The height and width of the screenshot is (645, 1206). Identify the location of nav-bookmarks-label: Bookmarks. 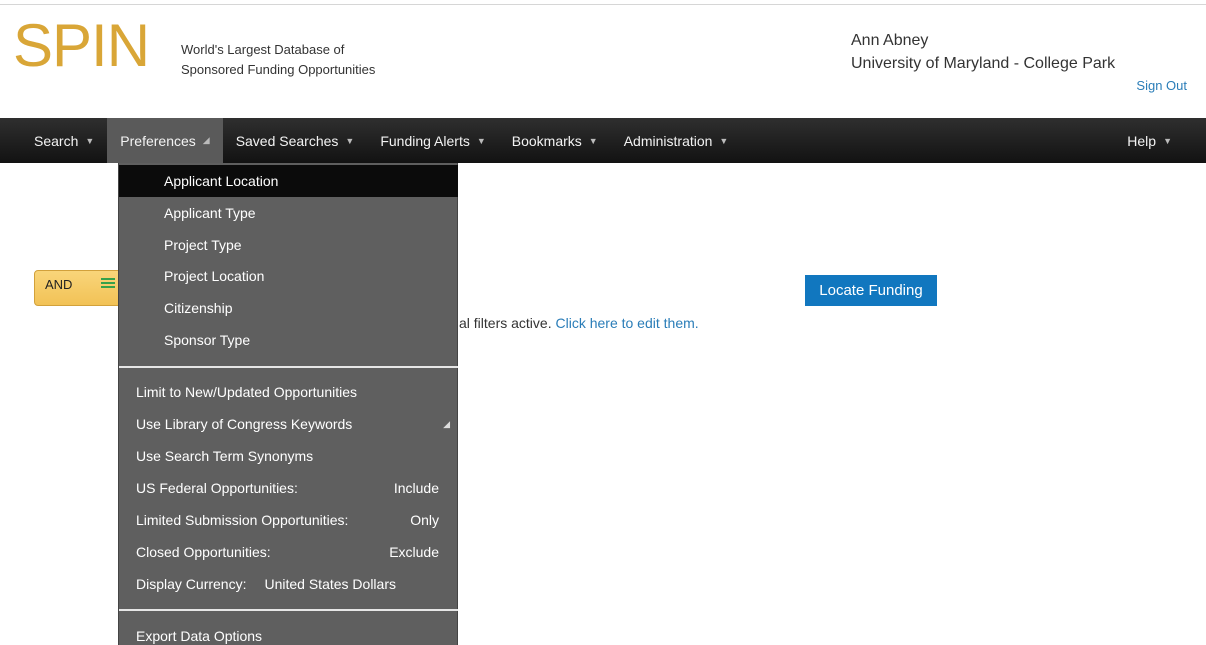
(546, 140).